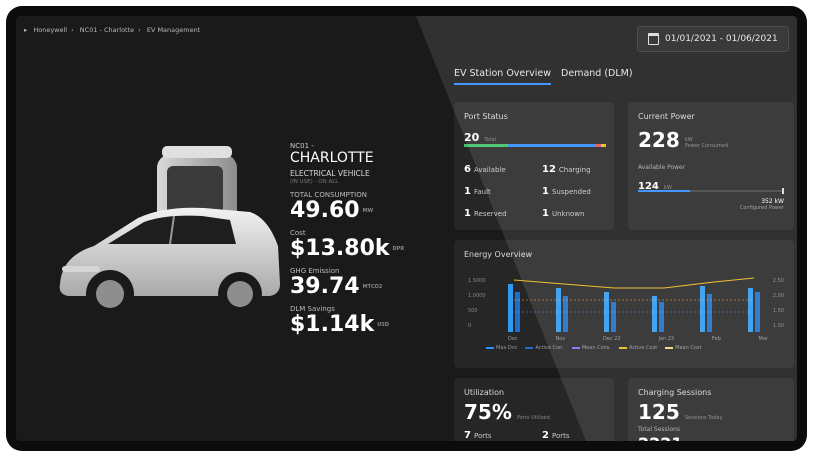 The width and height of the screenshot is (813, 457). Describe the element at coordinates (638, 348) in the screenshot. I see `legend-item: Active Cost` at that location.